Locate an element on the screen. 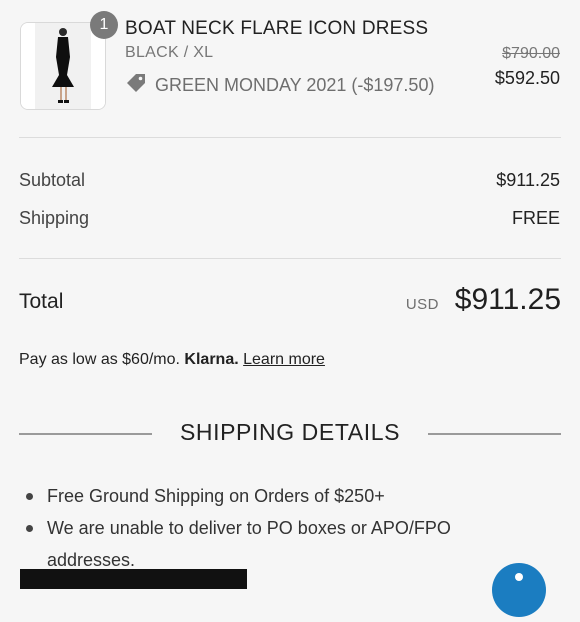 Image resolution: width=580 pixels, height=622 pixels. learn-more-link: Learn more is located at coordinates (284, 359).